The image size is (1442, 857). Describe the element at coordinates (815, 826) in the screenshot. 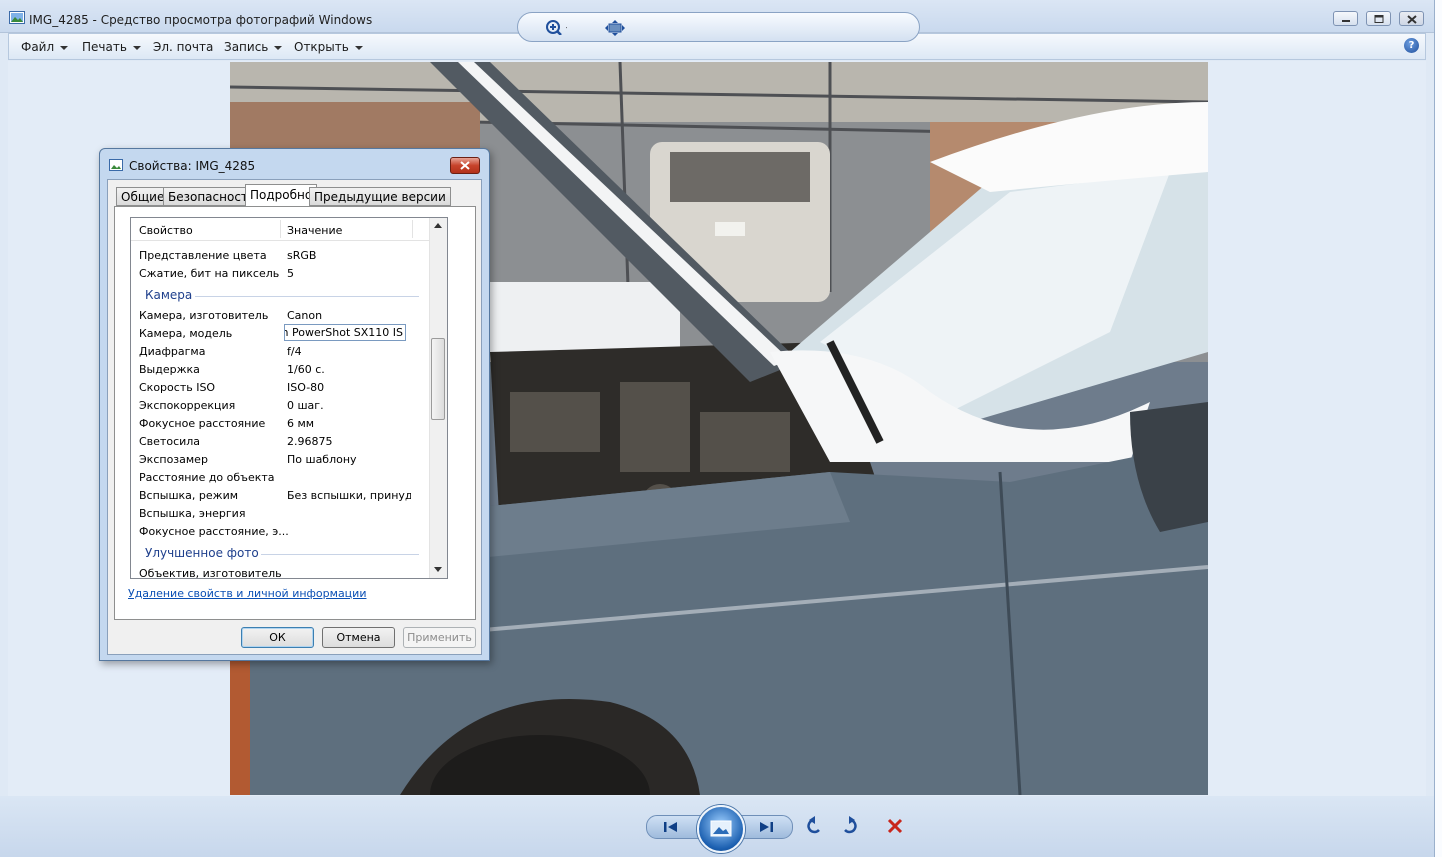

I see `rotate-ccw-icon` at that location.